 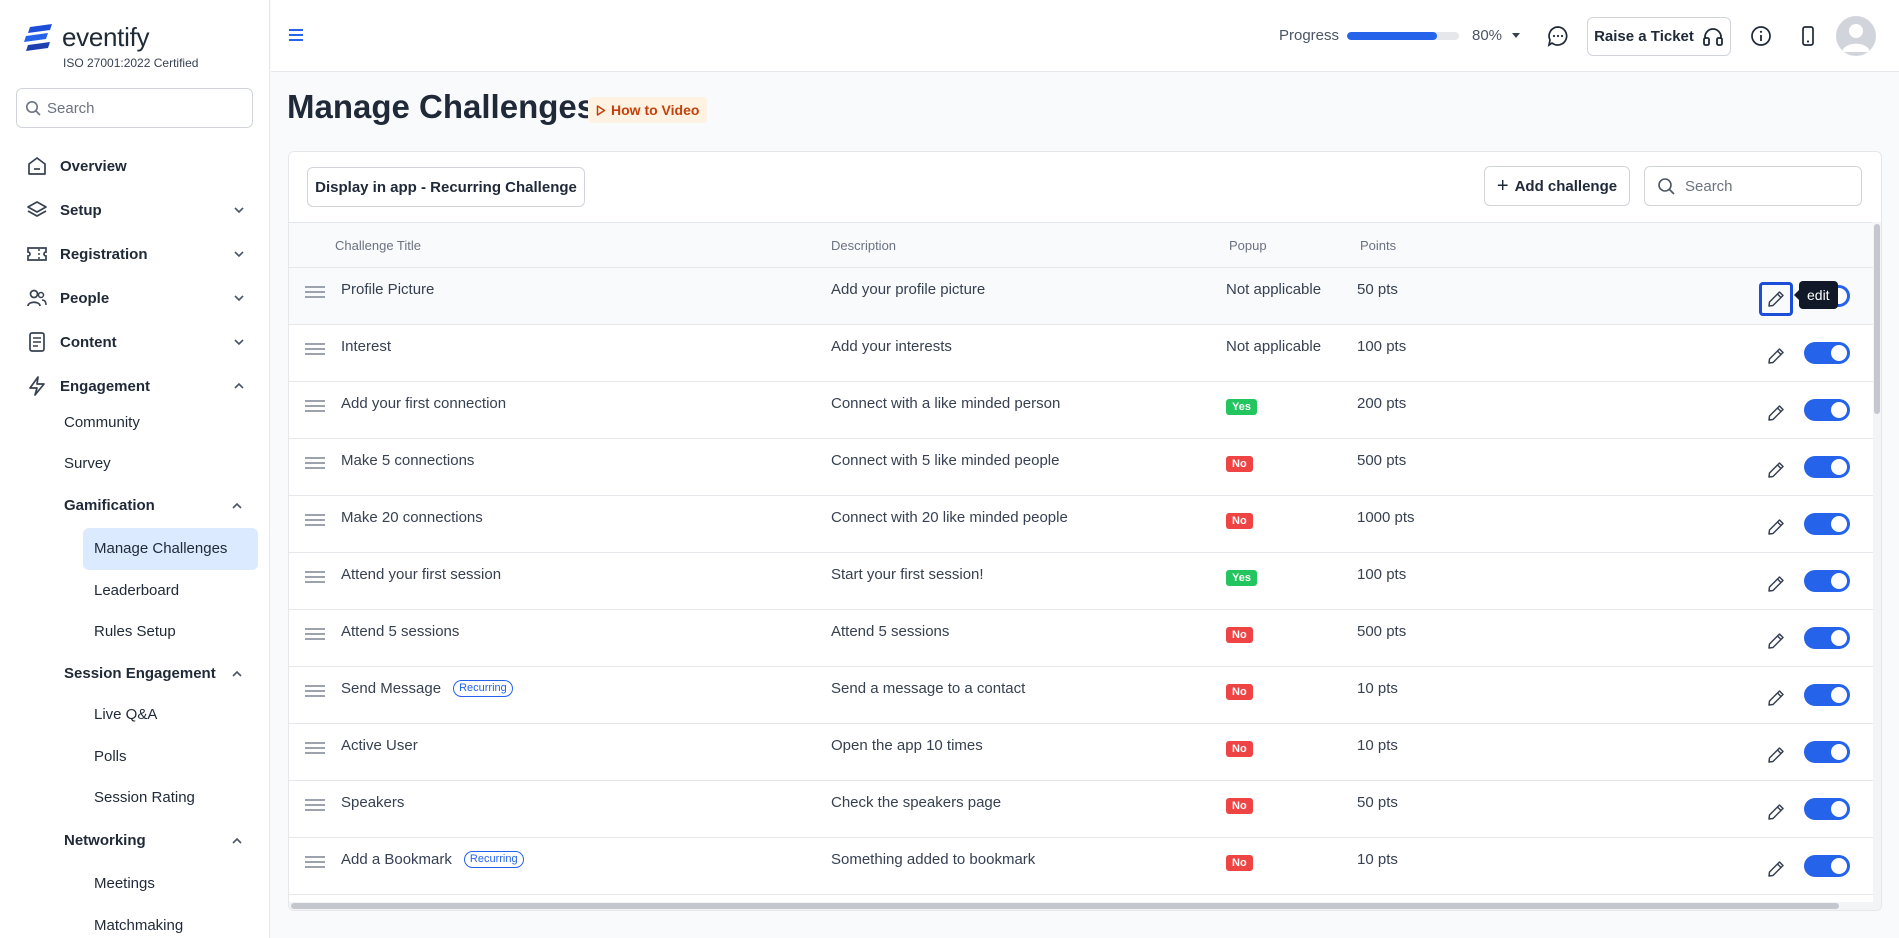 I want to click on sidebar-item-setup: Setup, so click(x=136, y=210).